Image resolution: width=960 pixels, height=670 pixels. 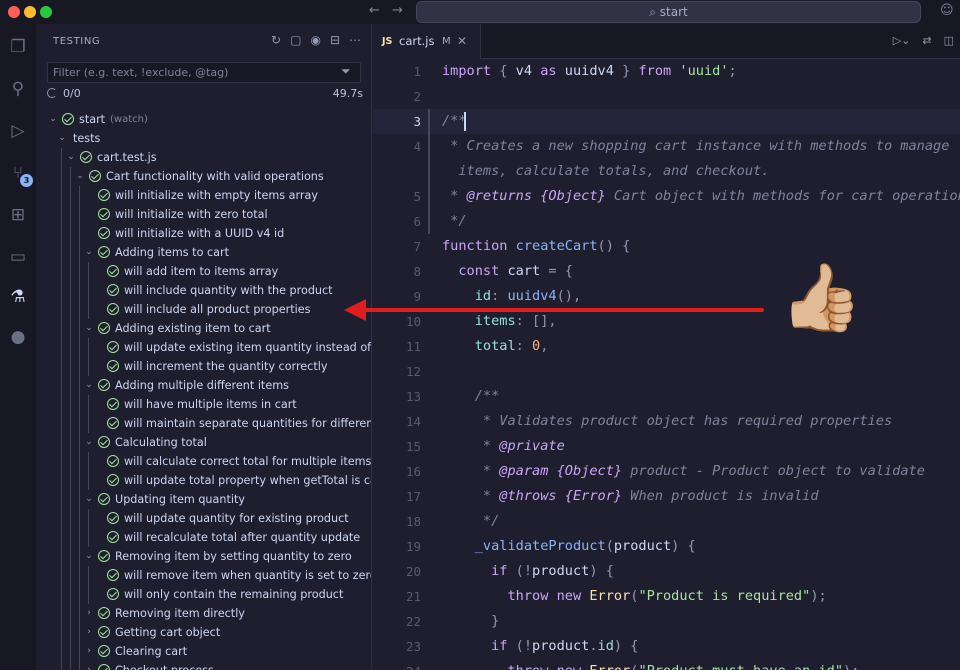 I want to click on run-file-icon: ▷⌄, so click(x=902, y=40).